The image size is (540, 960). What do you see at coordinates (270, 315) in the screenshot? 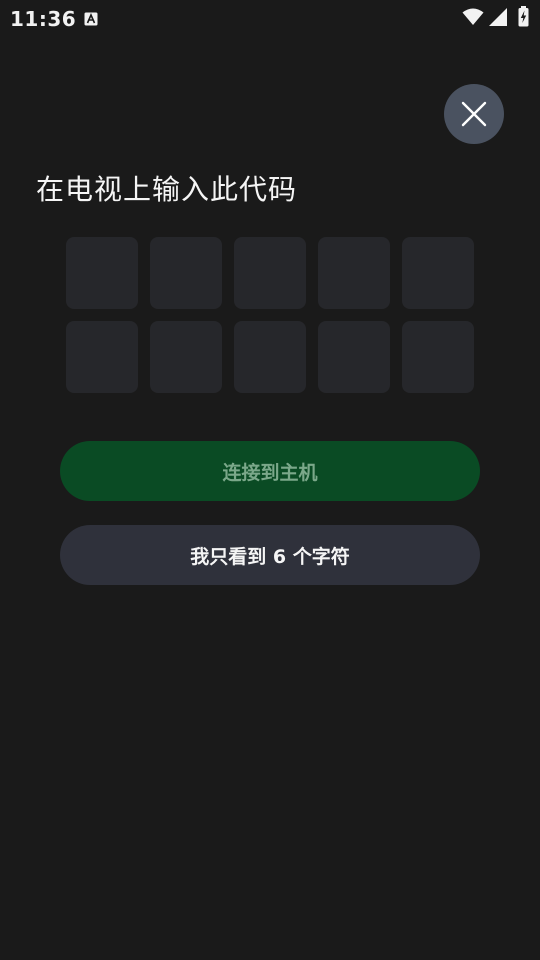
I see `code-grid` at bounding box center [270, 315].